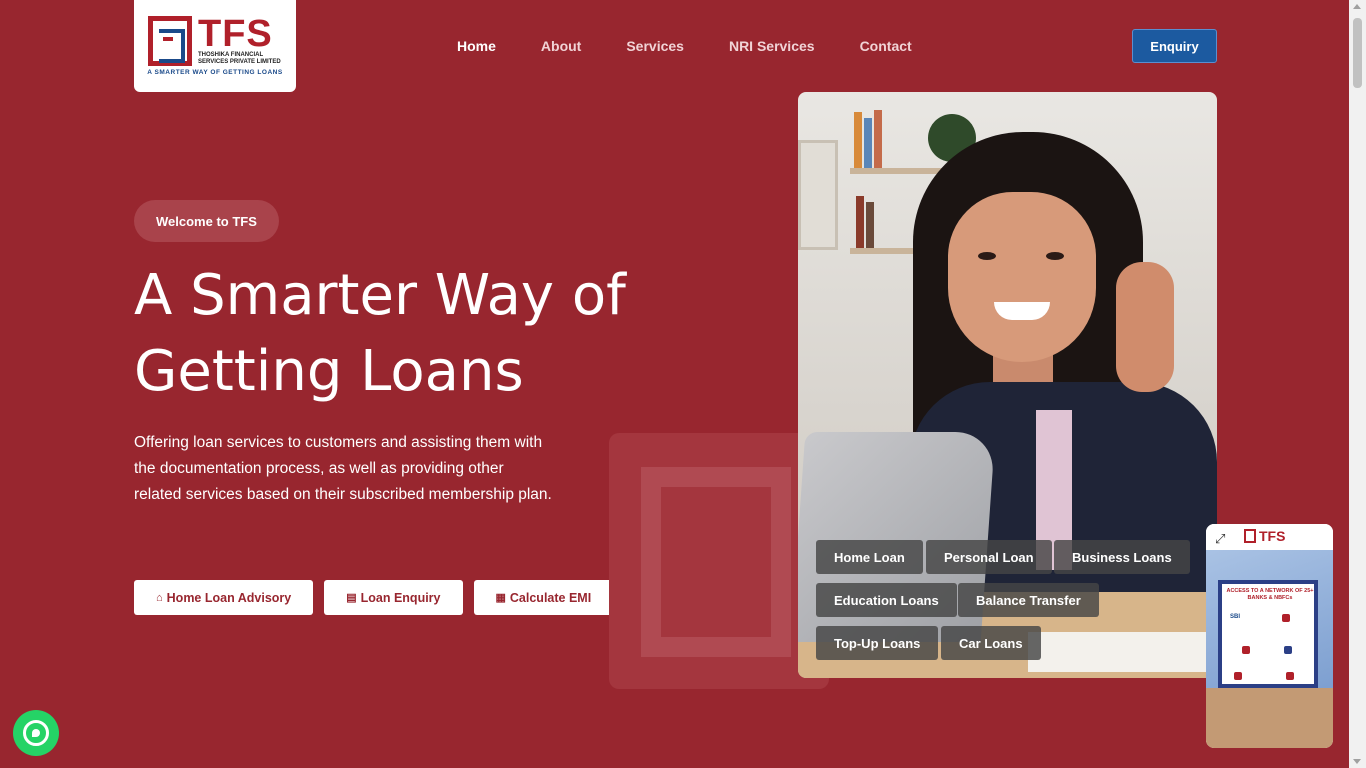 Image resolution: width=1366 pixels, height=768 pixels. Describe the element at coordinates (989, 557) in the screenshot. I see `tag-personal-loan: Personal Loan` at that location.